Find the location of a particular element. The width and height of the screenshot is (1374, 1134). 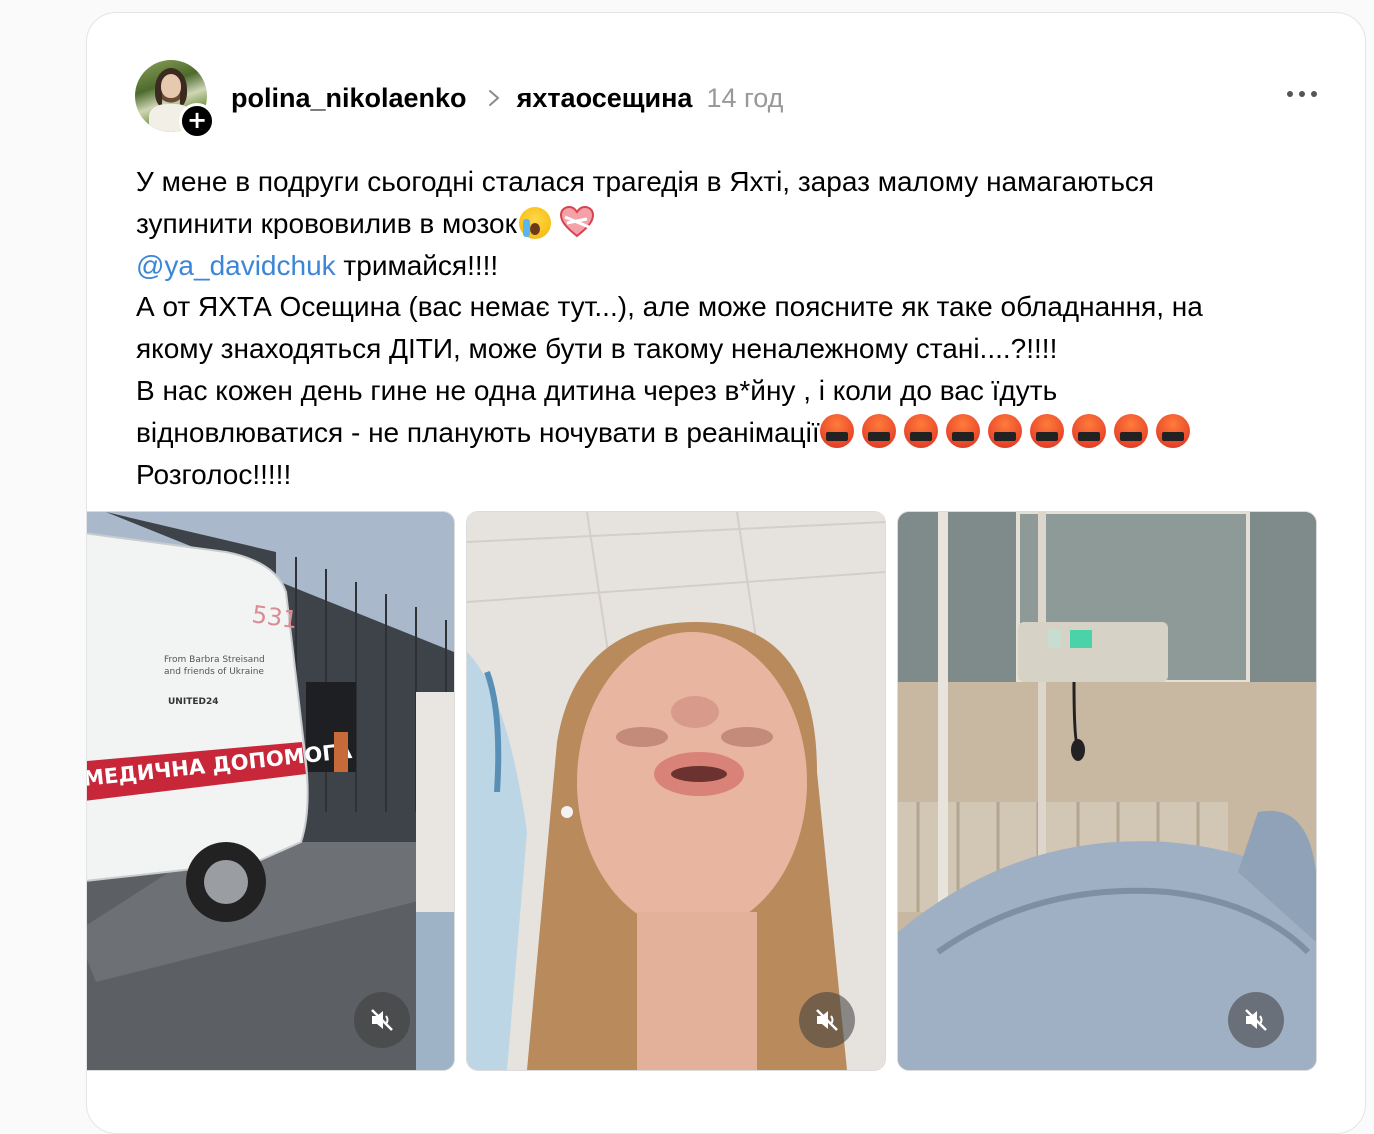

post-line: зупинити крововилив в мозок is located at coordinates (736, 224).